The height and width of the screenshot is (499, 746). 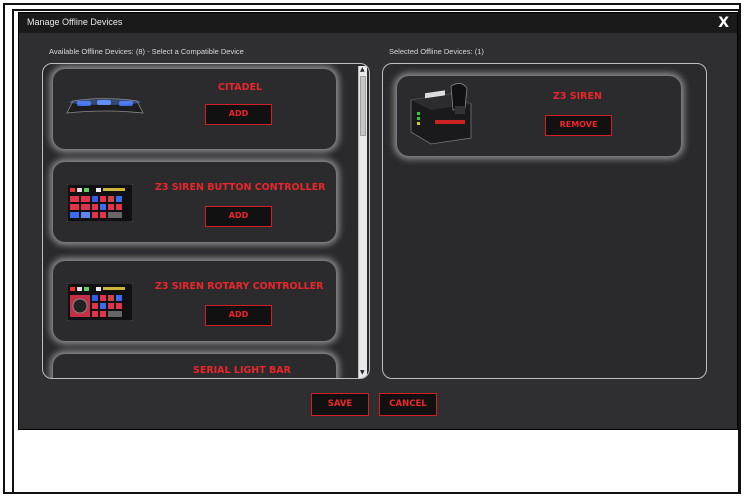 I want to click on device-card-serial-light-bar: SERIAL LIGHT BAR, so click(x=194, y=366).